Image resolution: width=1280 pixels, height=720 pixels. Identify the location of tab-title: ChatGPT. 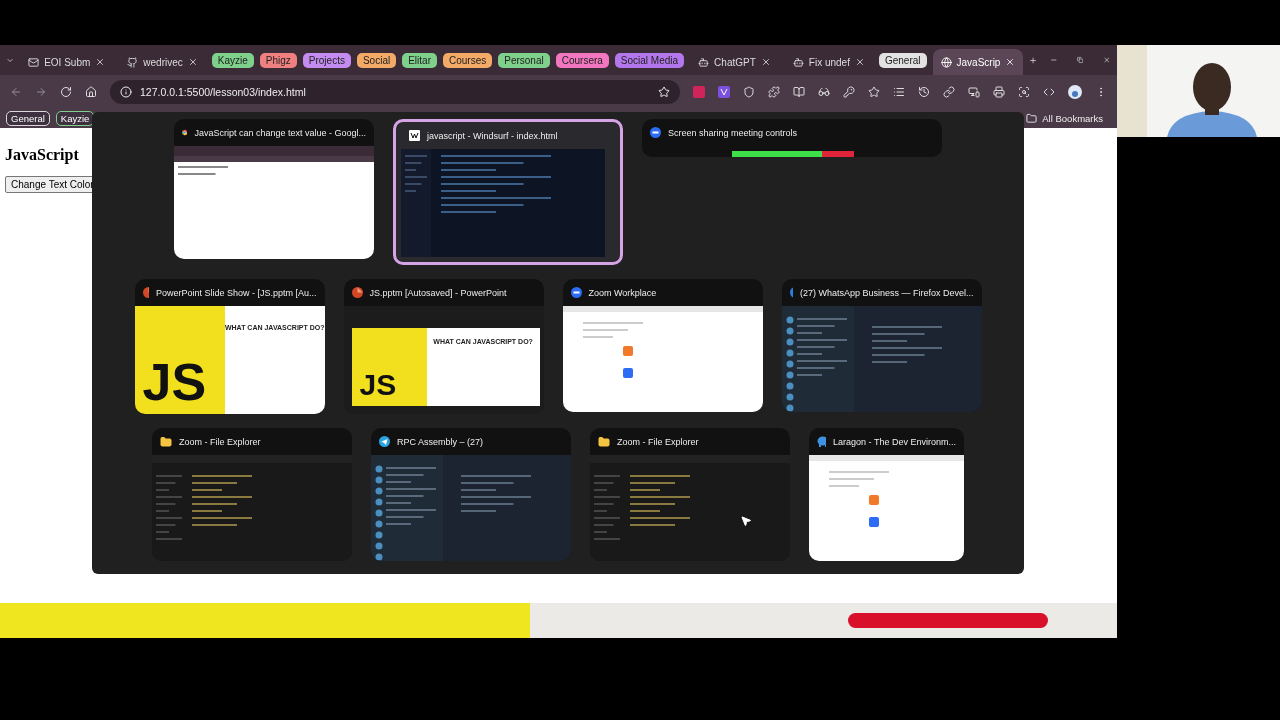
(735, 62).